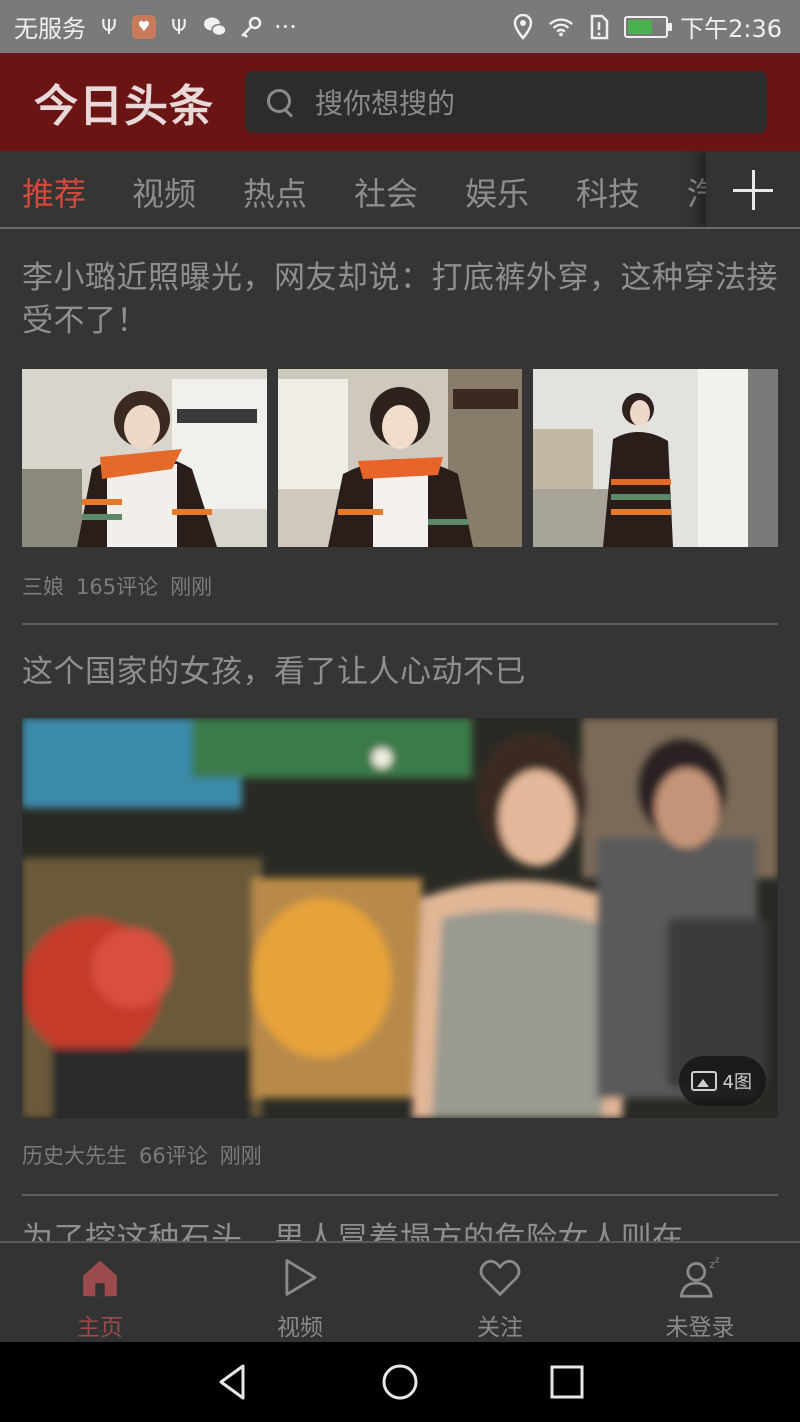 The height and width of the screenshot is (1422, 800). I want to click on search-icon, so click(280, 102).